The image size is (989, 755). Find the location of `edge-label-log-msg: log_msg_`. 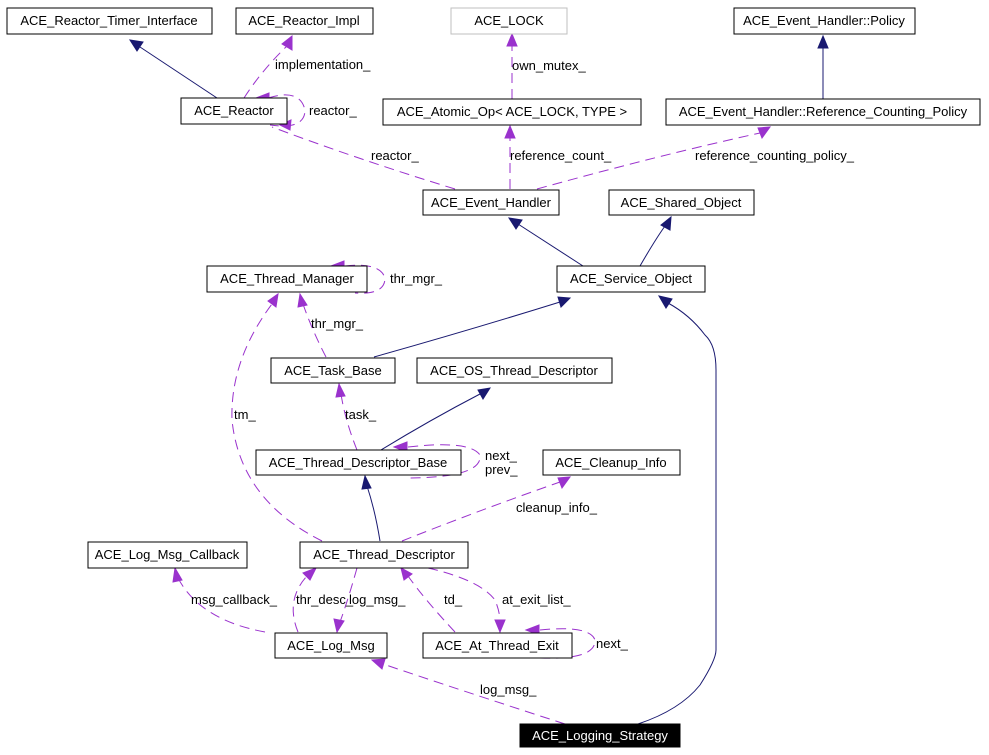

edge-label-log-msg: log_msg_ is located at coordinates (508, 689).